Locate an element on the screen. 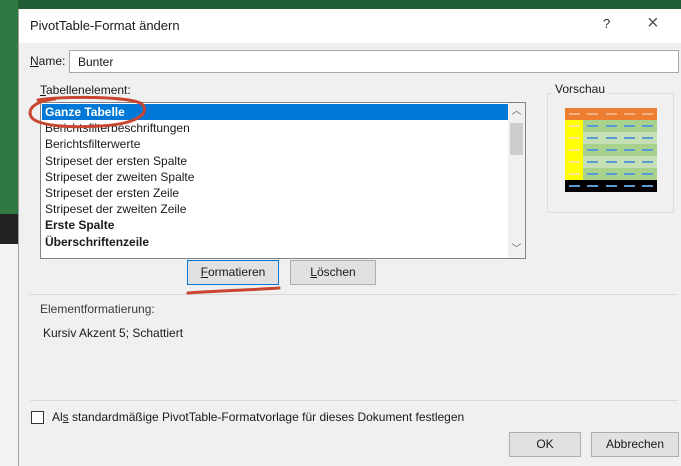 This screenshot has width=681, height=466. dialog-title: PivotTable-Format ändern is located at coordinates (105, 25).